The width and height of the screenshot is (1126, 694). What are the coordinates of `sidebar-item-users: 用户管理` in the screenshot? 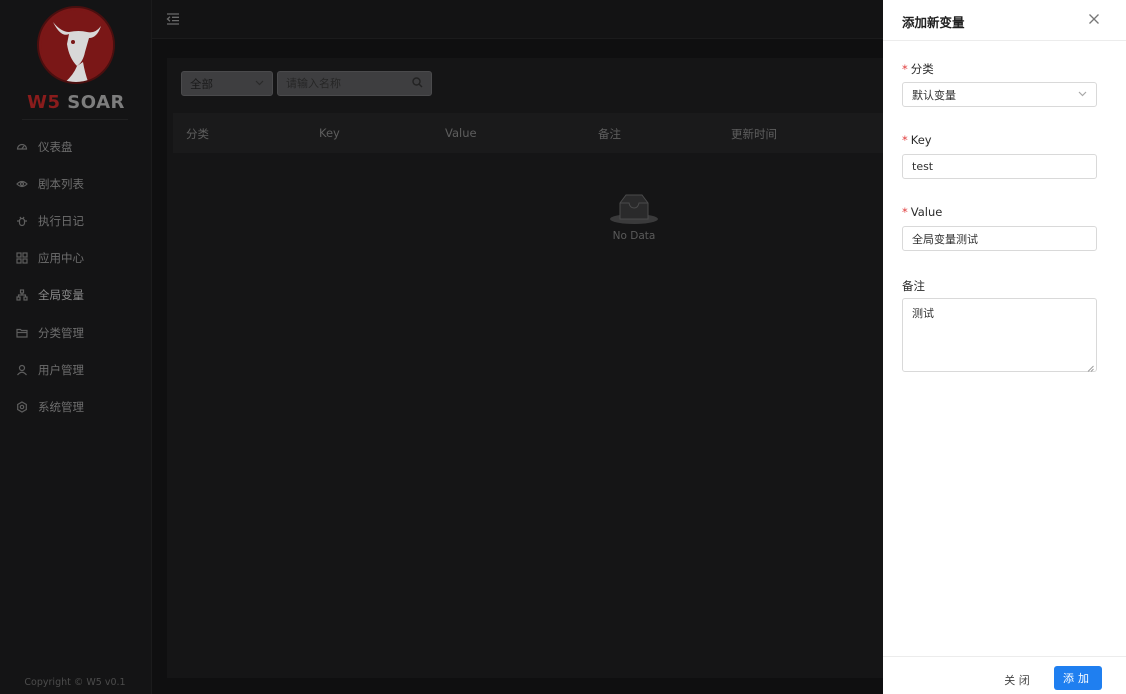 It's located at (76, 369).